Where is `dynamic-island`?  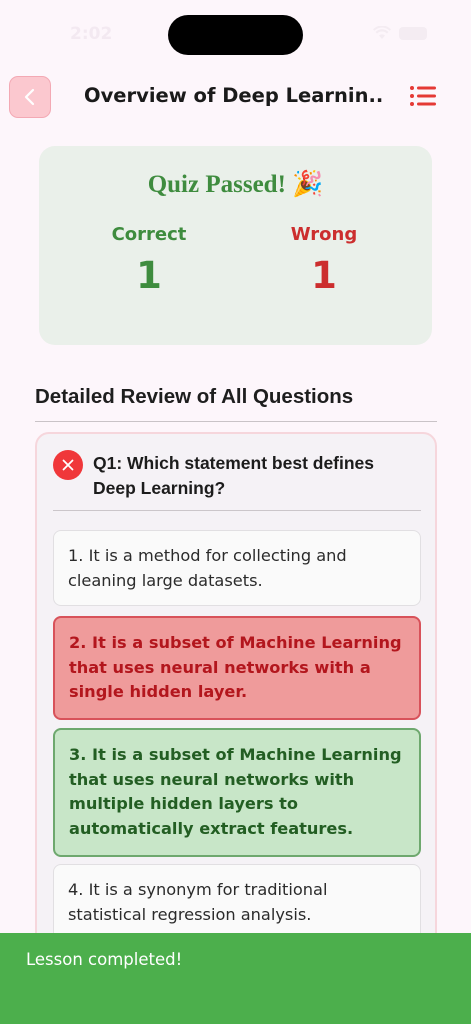
dynamic-island is located at coordinates (235, 35).